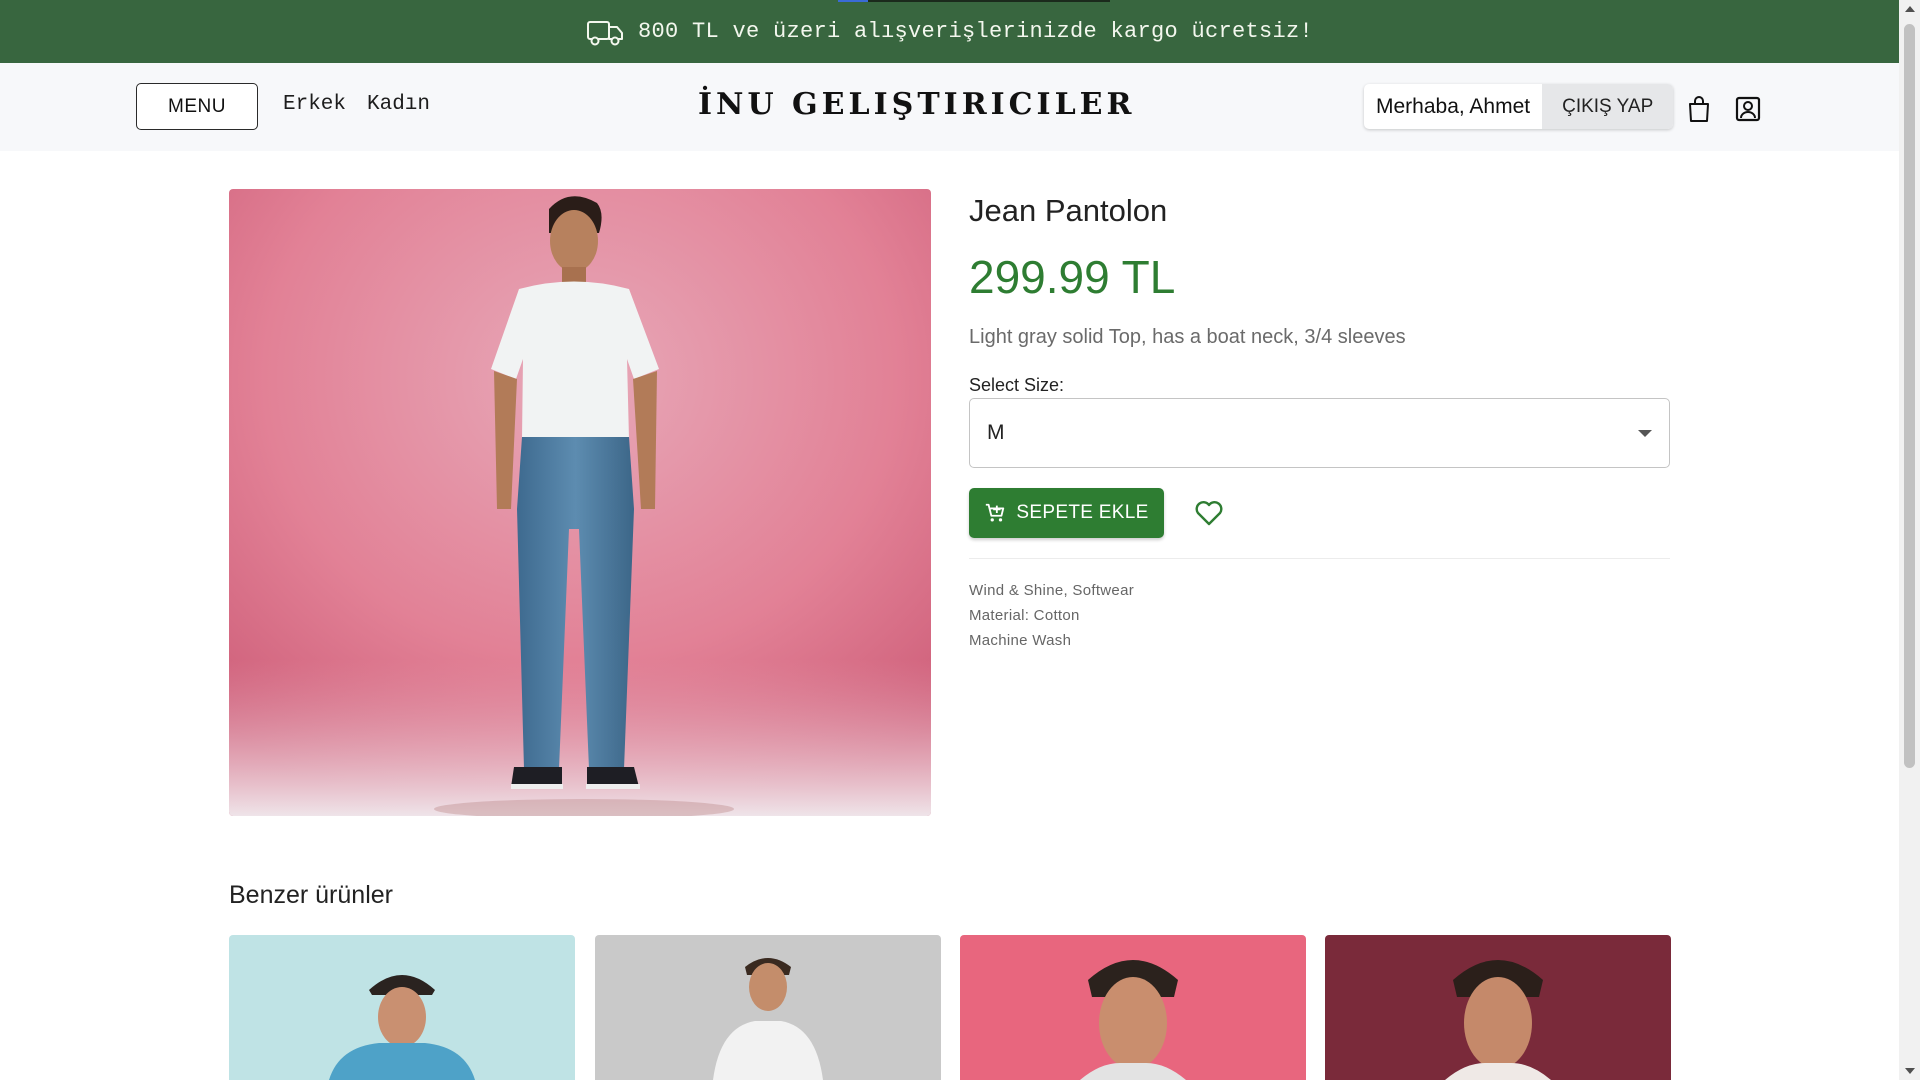 This screenshot has width=1920, height=1080. I want to click on product-brand: Wind & Shine, Softwear, so click(1052, 590).